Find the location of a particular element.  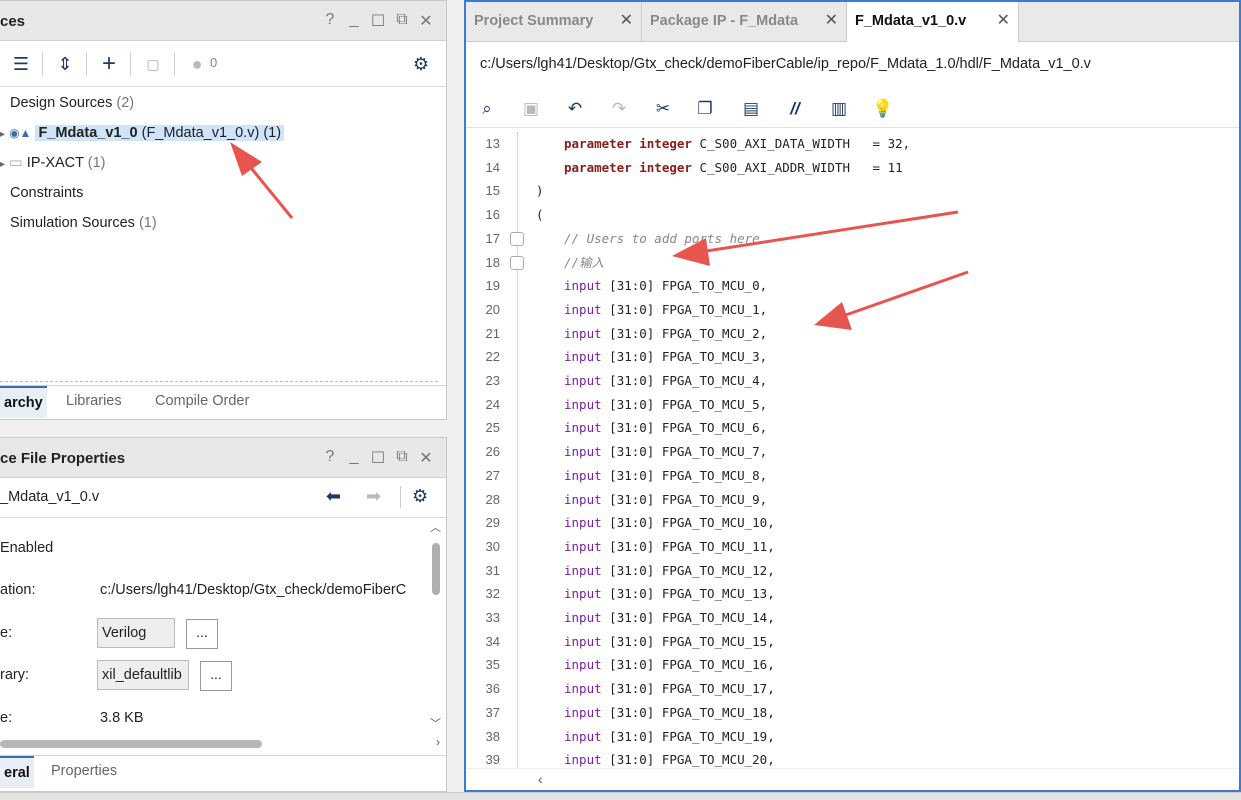

code-line: 30 input [31:0] FPGA_TO_MCU_11, is located at coordinates (852, 547).